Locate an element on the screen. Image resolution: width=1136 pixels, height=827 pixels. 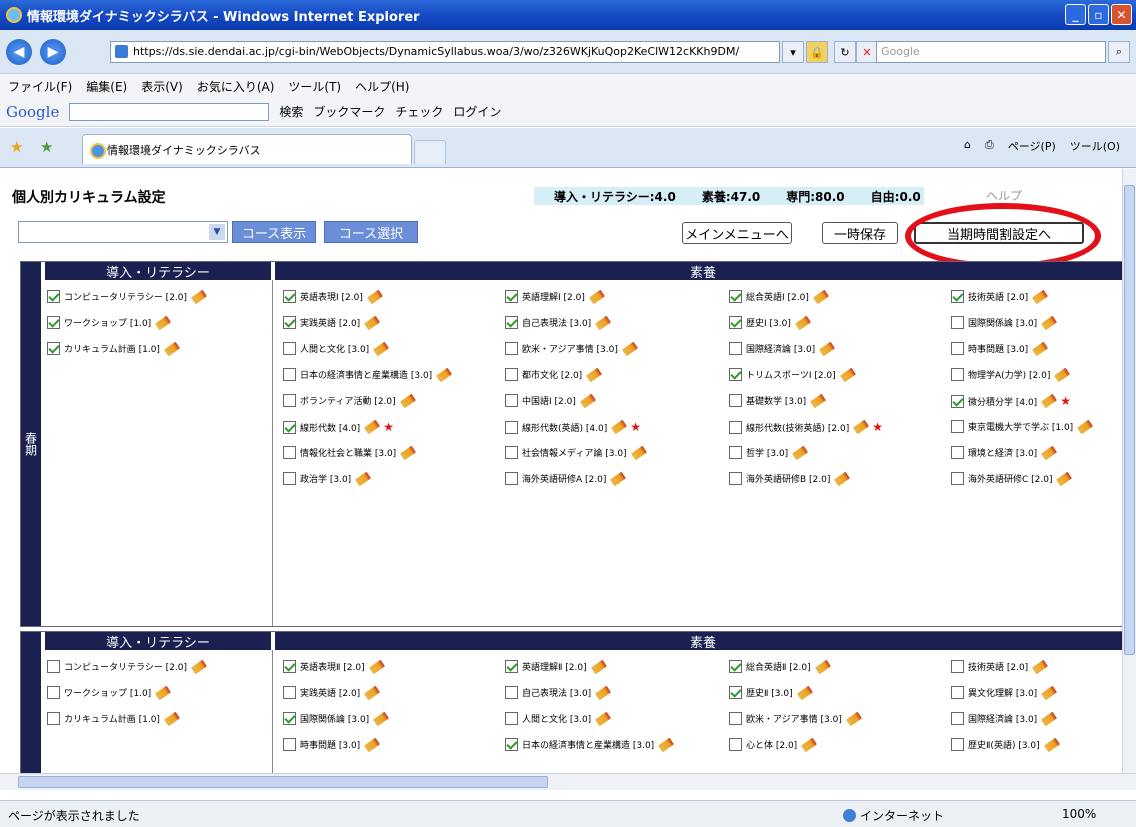
menu-favorites: お気に入り(A) is located at coordinates (236, 86).